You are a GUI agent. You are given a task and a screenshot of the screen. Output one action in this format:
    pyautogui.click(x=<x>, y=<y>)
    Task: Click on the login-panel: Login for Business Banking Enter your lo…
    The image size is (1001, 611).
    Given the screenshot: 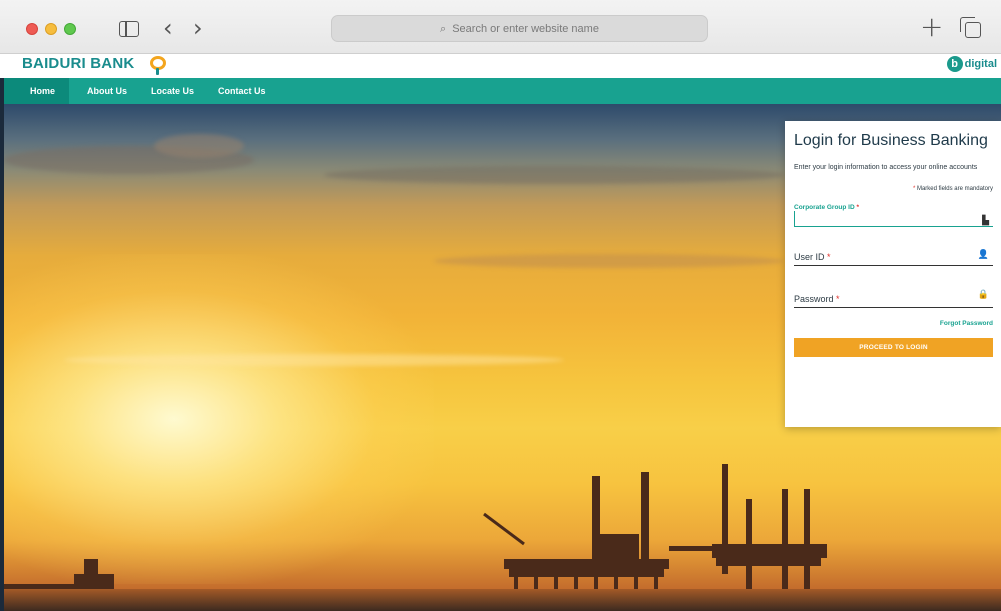 What is the action you would take?
    pyautogui.click(x=893, y=274)
    